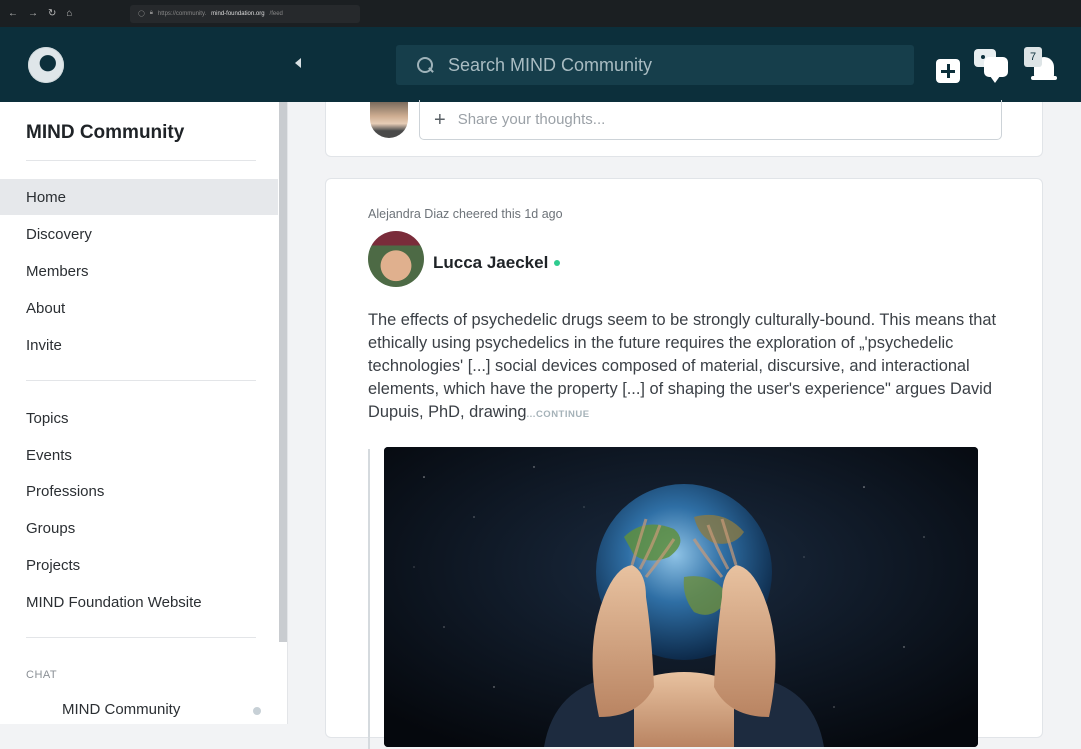 The image size is (1081, 749). Describe the element at coordinates (139, 308) in the screenshot. I see `sidebar-item-about: About` at that location.